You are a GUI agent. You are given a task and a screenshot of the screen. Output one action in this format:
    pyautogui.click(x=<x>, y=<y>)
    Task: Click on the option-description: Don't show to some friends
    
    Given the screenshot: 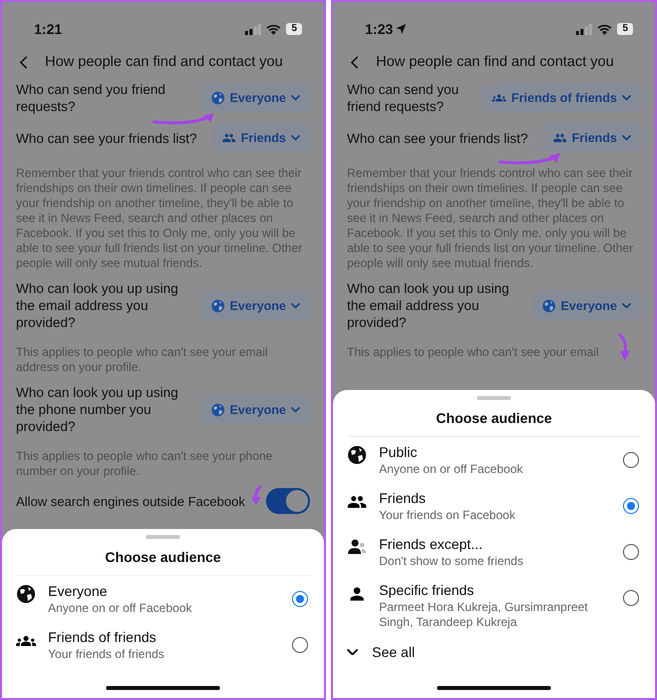 What is the action you would take?
    pyautogui.click(x=451, y=561)
    